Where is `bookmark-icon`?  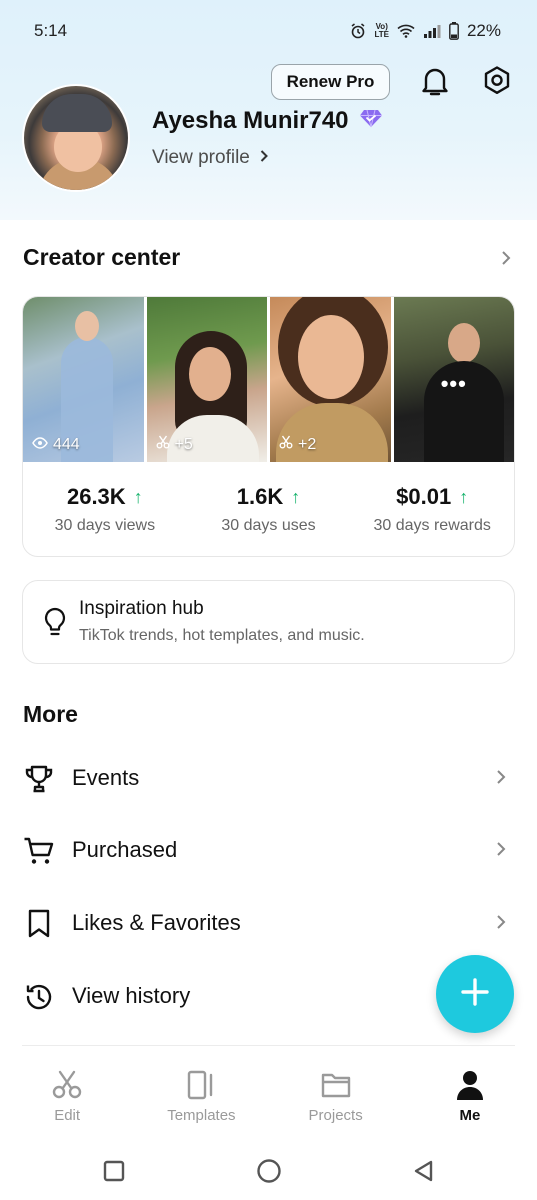 bookmark-icon is located at coordinates (39, 924).